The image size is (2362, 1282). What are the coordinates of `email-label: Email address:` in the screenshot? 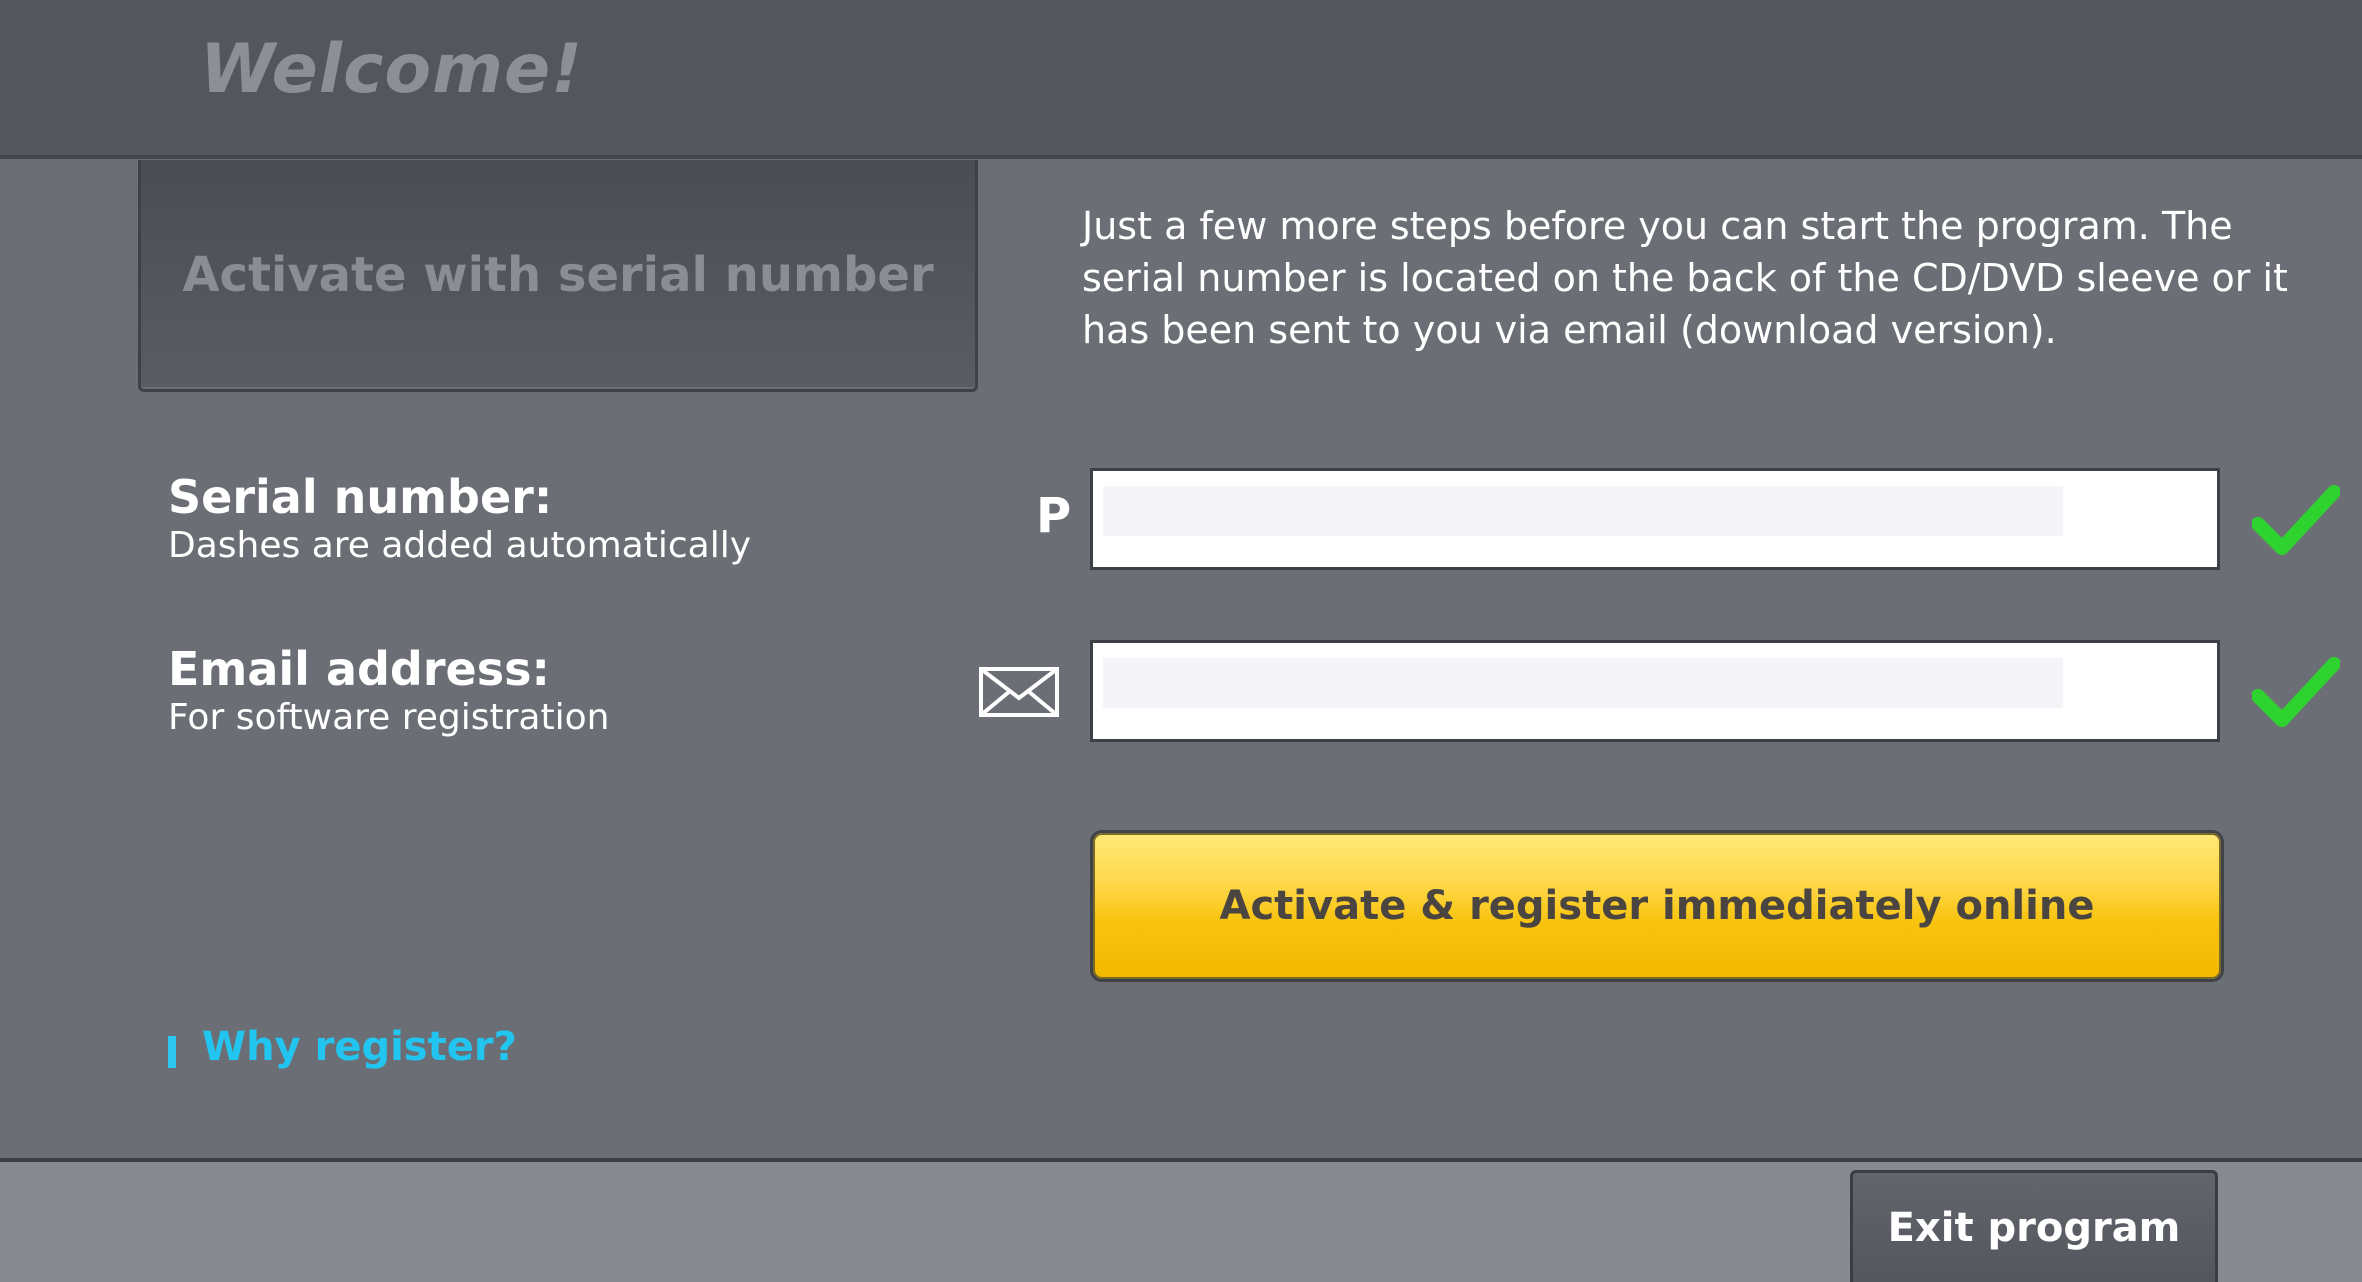 It's located at (359, 669).